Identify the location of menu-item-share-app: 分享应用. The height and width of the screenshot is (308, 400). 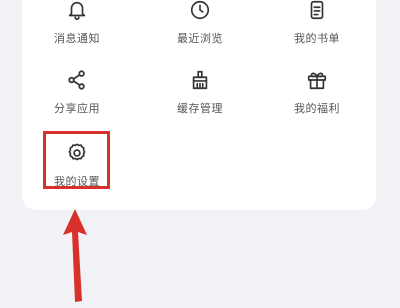
(77, 91).